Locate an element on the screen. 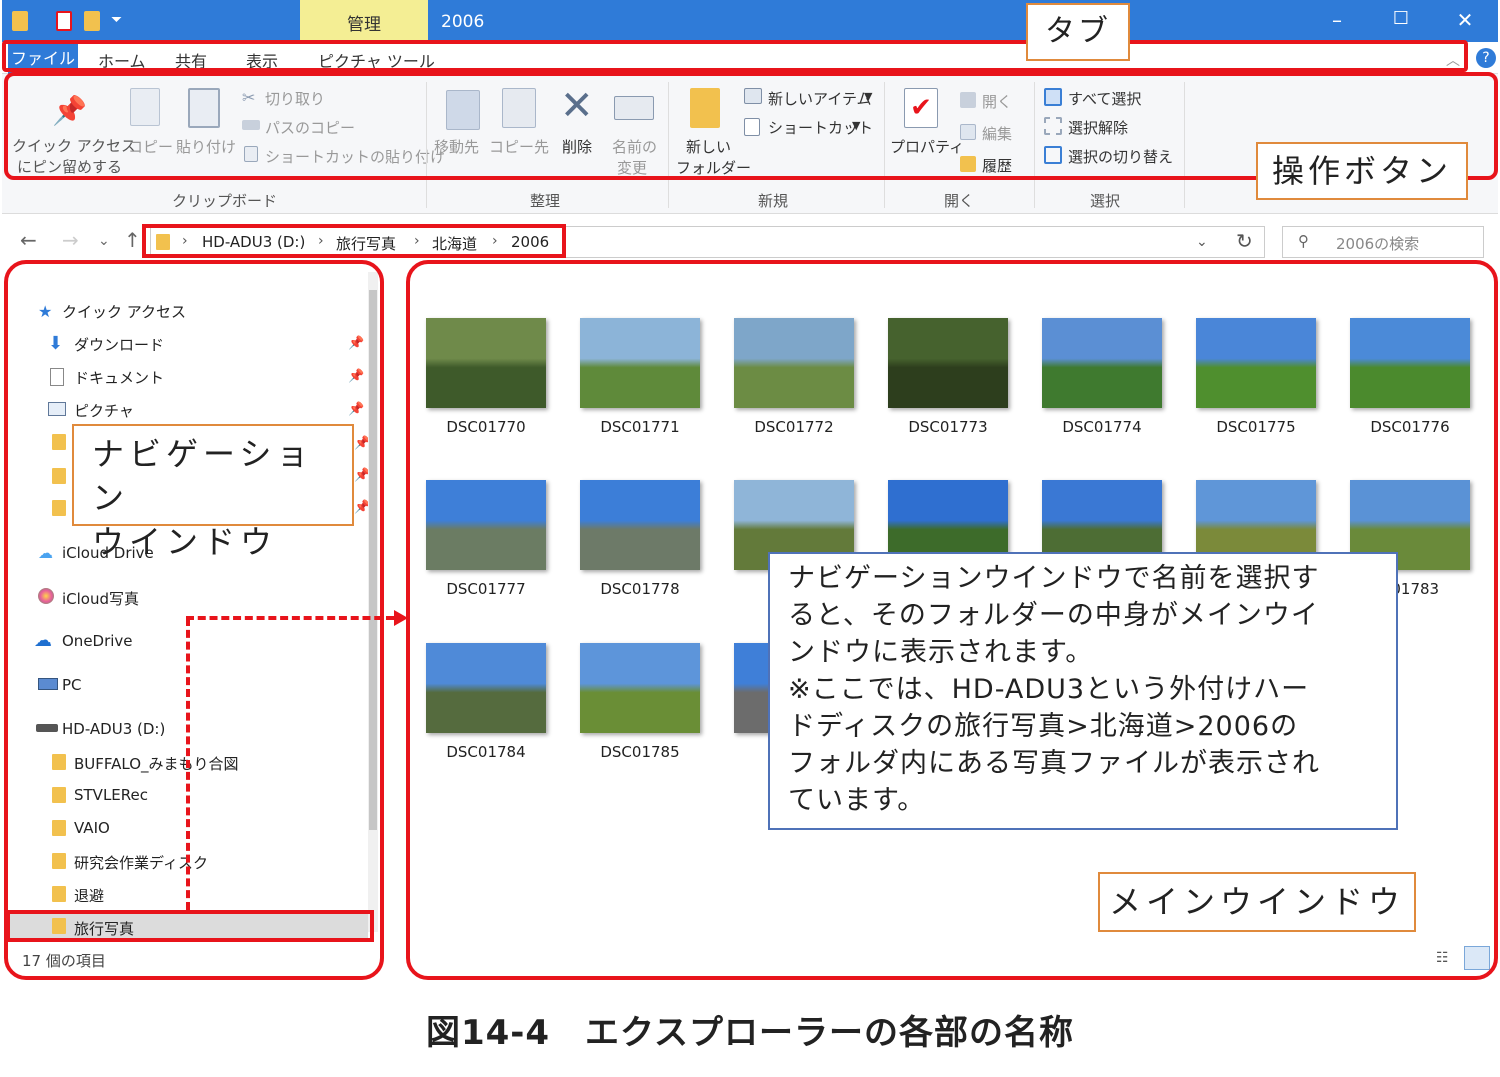  callout-nav-line2: ウインドウ is located at coordinates (185, 542).